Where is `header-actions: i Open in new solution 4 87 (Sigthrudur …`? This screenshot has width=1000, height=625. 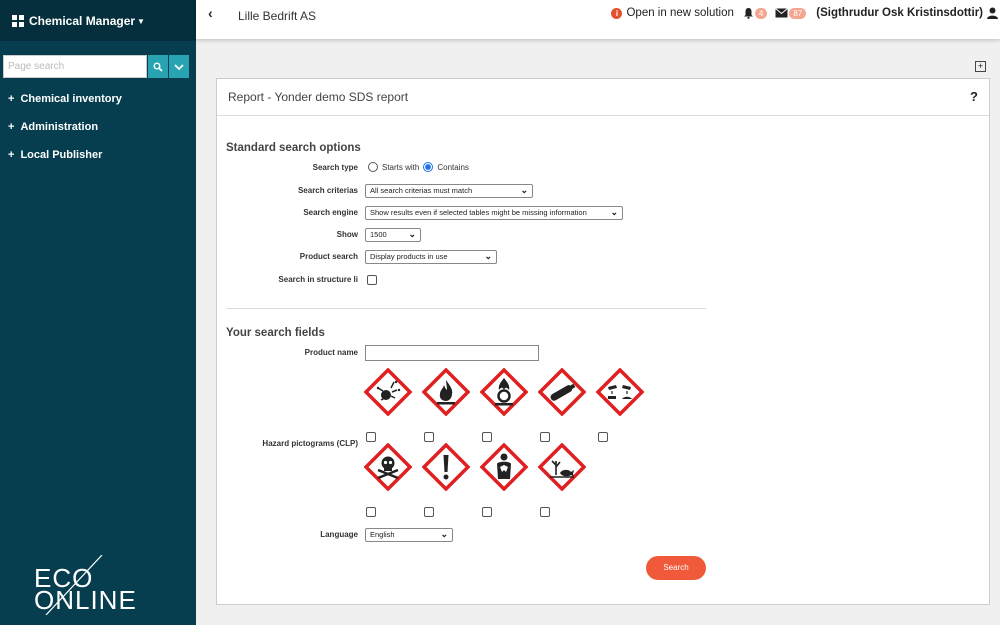 header-actions: i Open in new solution 4 87 (Sigthrudur … is located at coordinates (805, 13).